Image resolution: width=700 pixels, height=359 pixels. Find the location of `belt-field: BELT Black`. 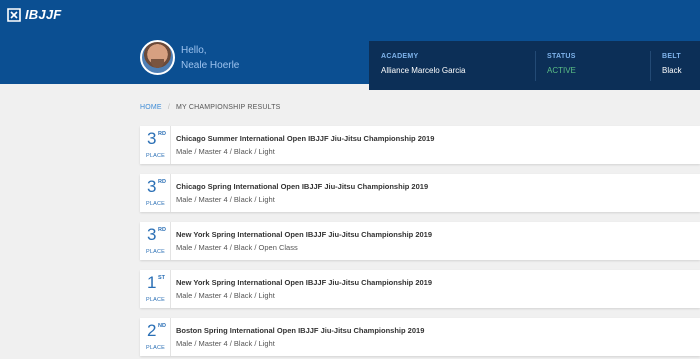

belt-field: BELT Black is located at coordinates (672, 64).